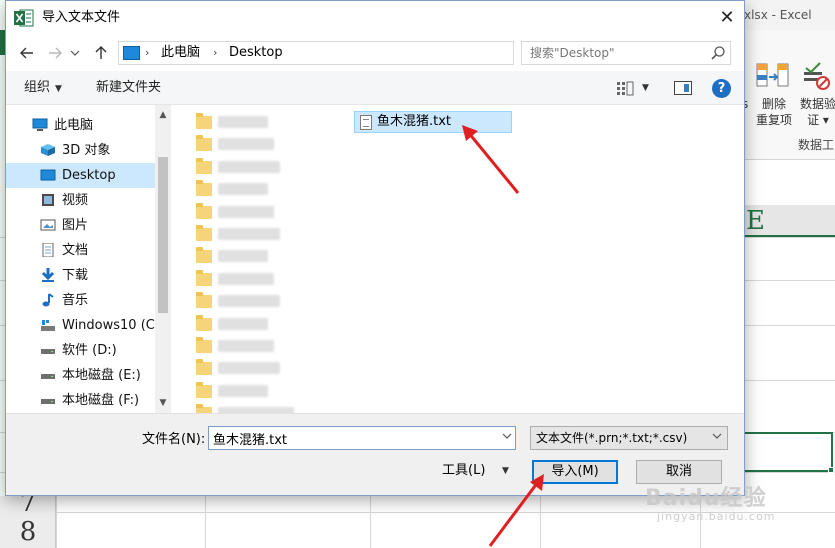 The image size is (835, 548). Describe the element at coordinates (366, 122) in the screenshot. I see `text-file-icon` at that location.